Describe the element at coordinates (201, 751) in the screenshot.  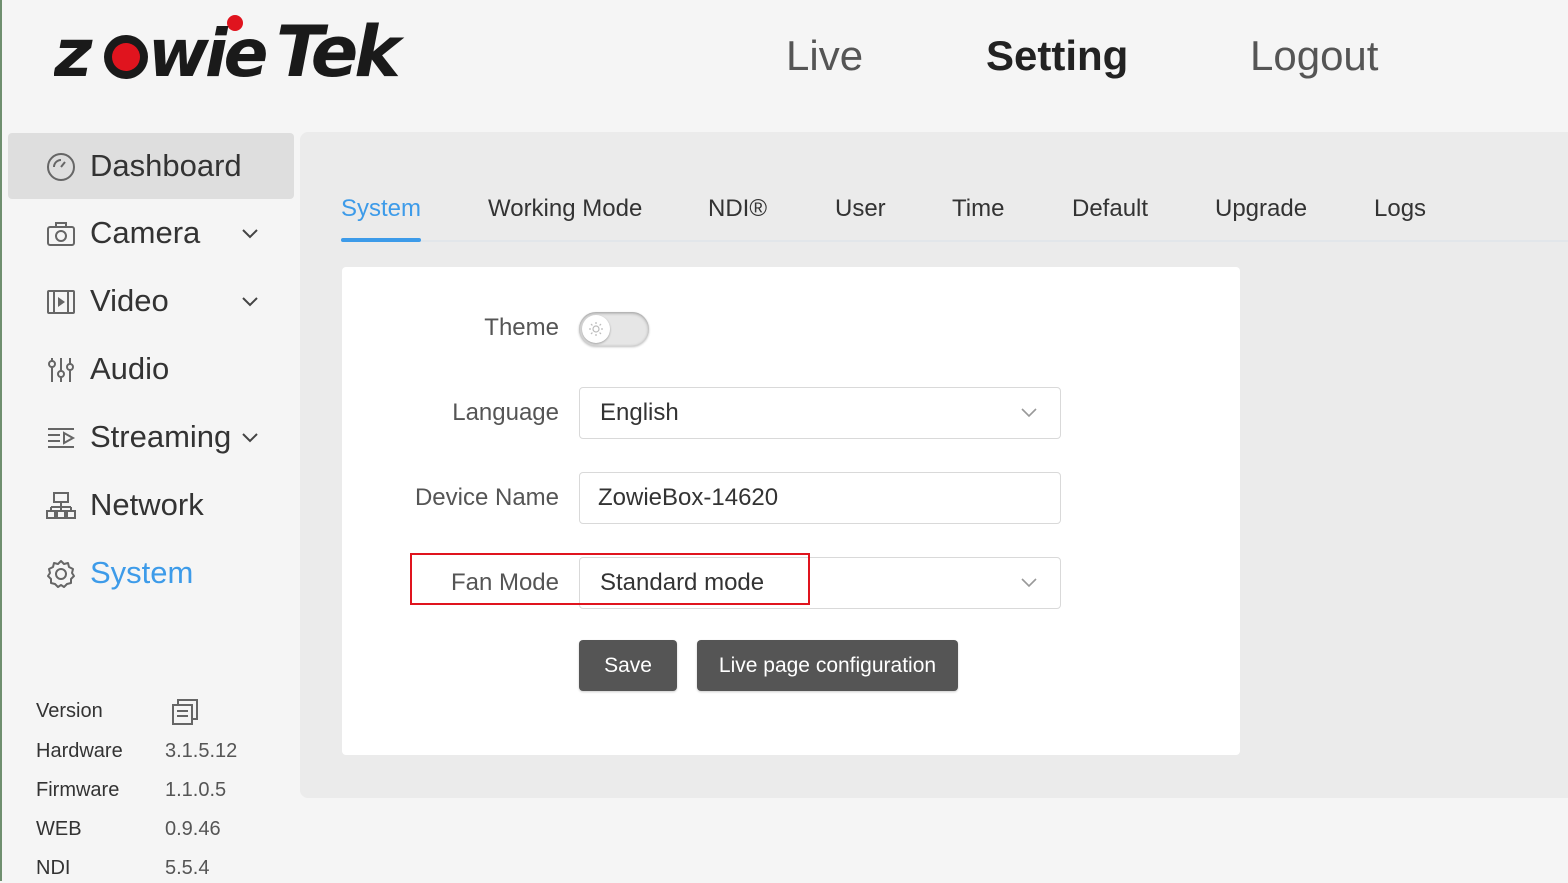
I see `version-value-hardware: 3.1.5.12` at that location.